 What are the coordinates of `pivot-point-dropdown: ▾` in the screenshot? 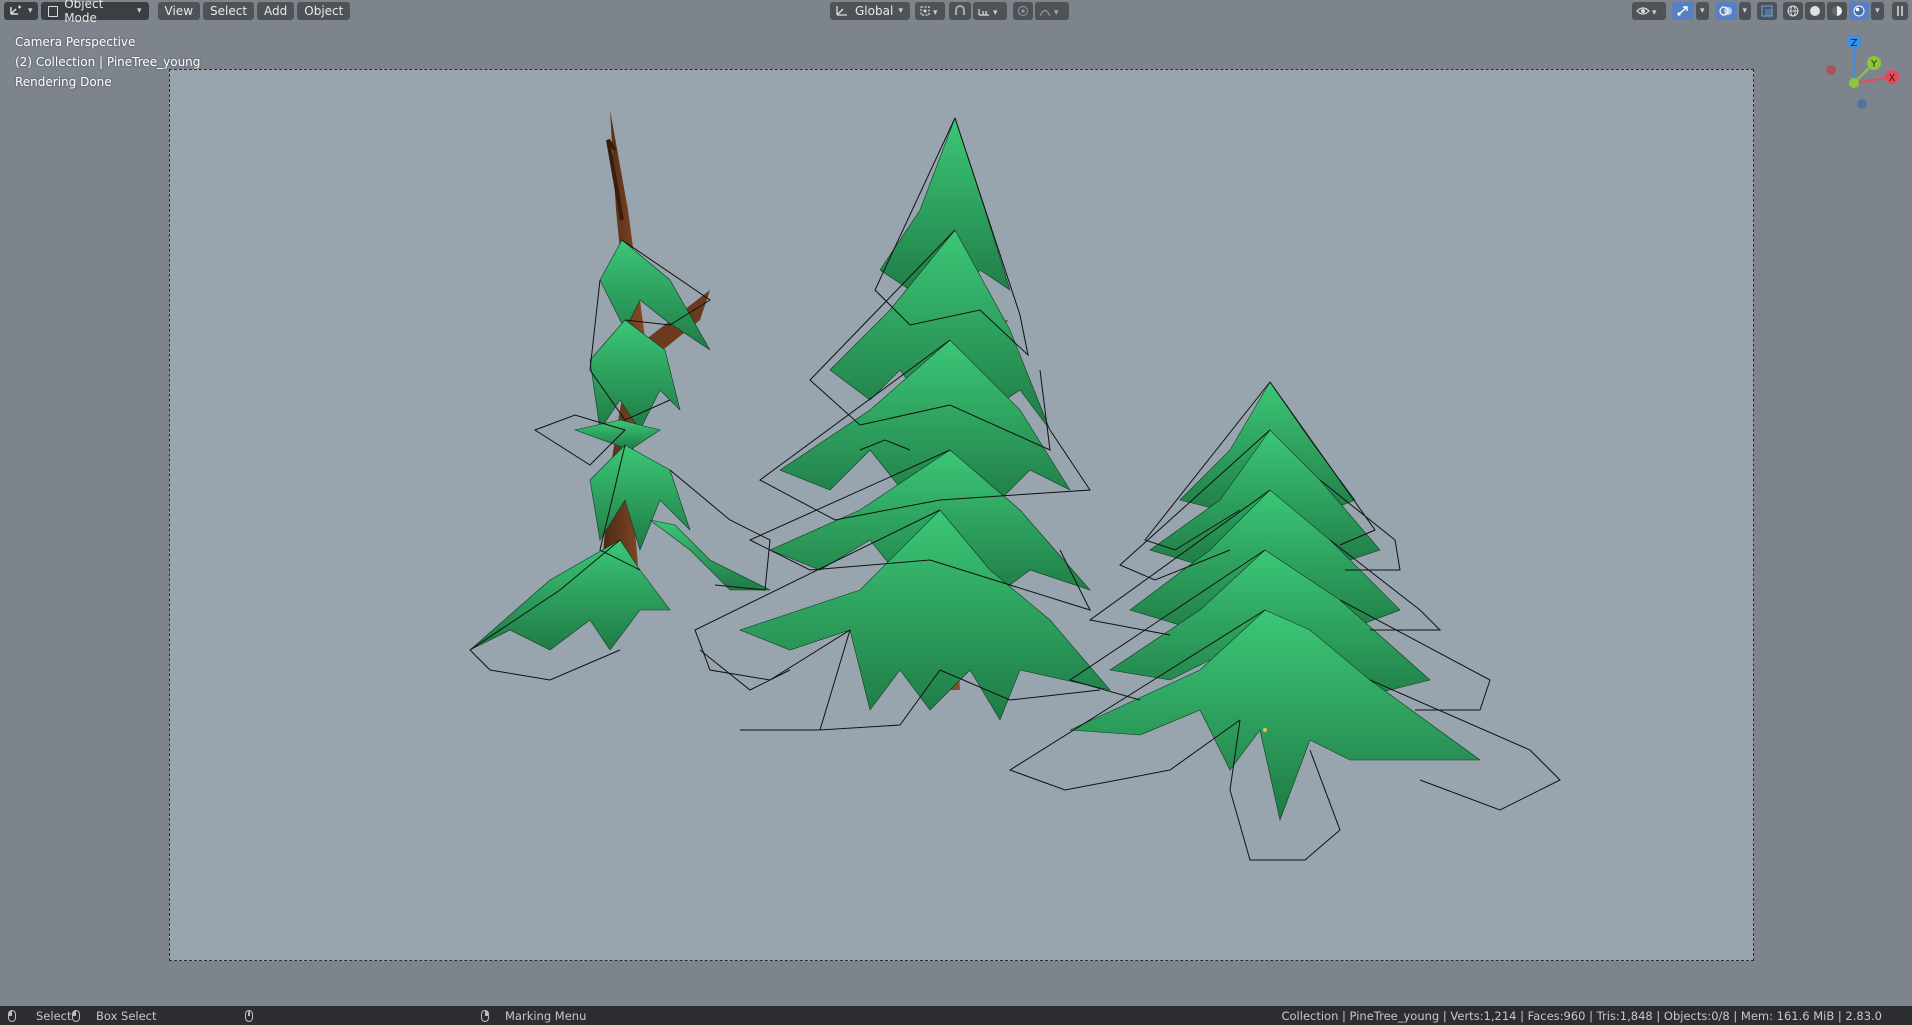 It's located at (930, 11).